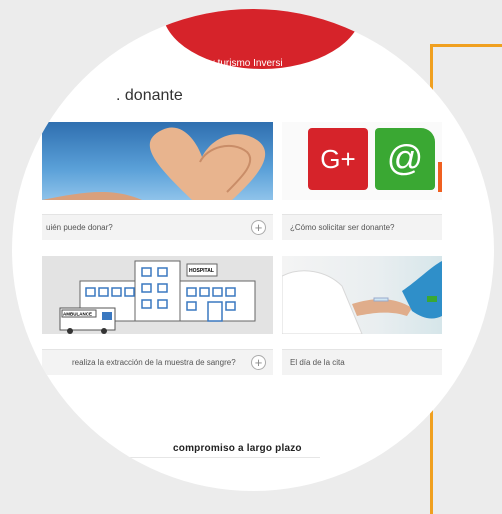 The height and width of the screenshot is (514, 502). Describe the element at coordinates (342, 227) in the screenshot. I see `card-caption-text: ¿Cómo solicitar ser donante?` at that location.